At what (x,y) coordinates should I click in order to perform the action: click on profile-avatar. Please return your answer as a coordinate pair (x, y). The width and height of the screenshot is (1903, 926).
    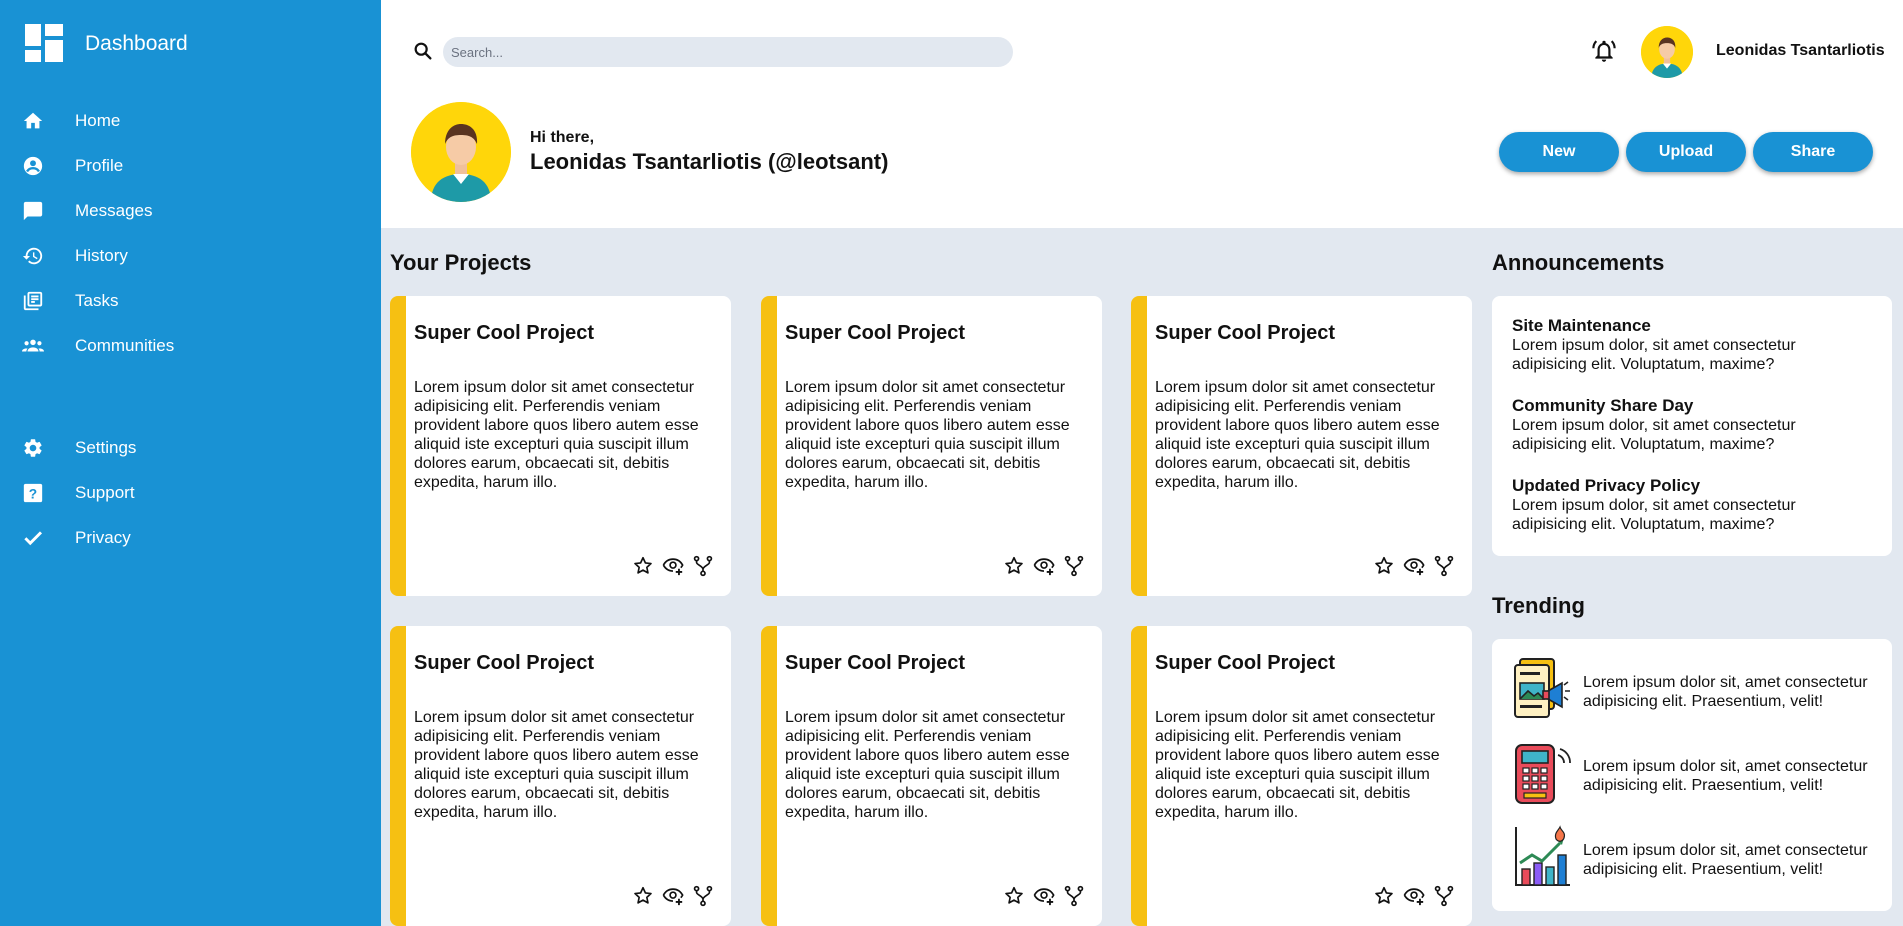
    Looking at the image, I should click on (461, 152).